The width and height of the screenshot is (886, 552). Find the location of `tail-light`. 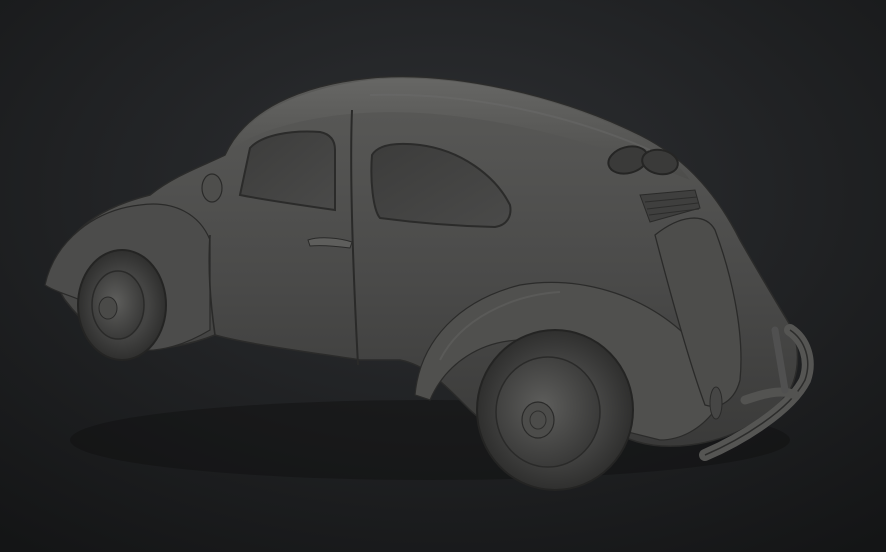

tail-light is located at coordinates (716, 403).